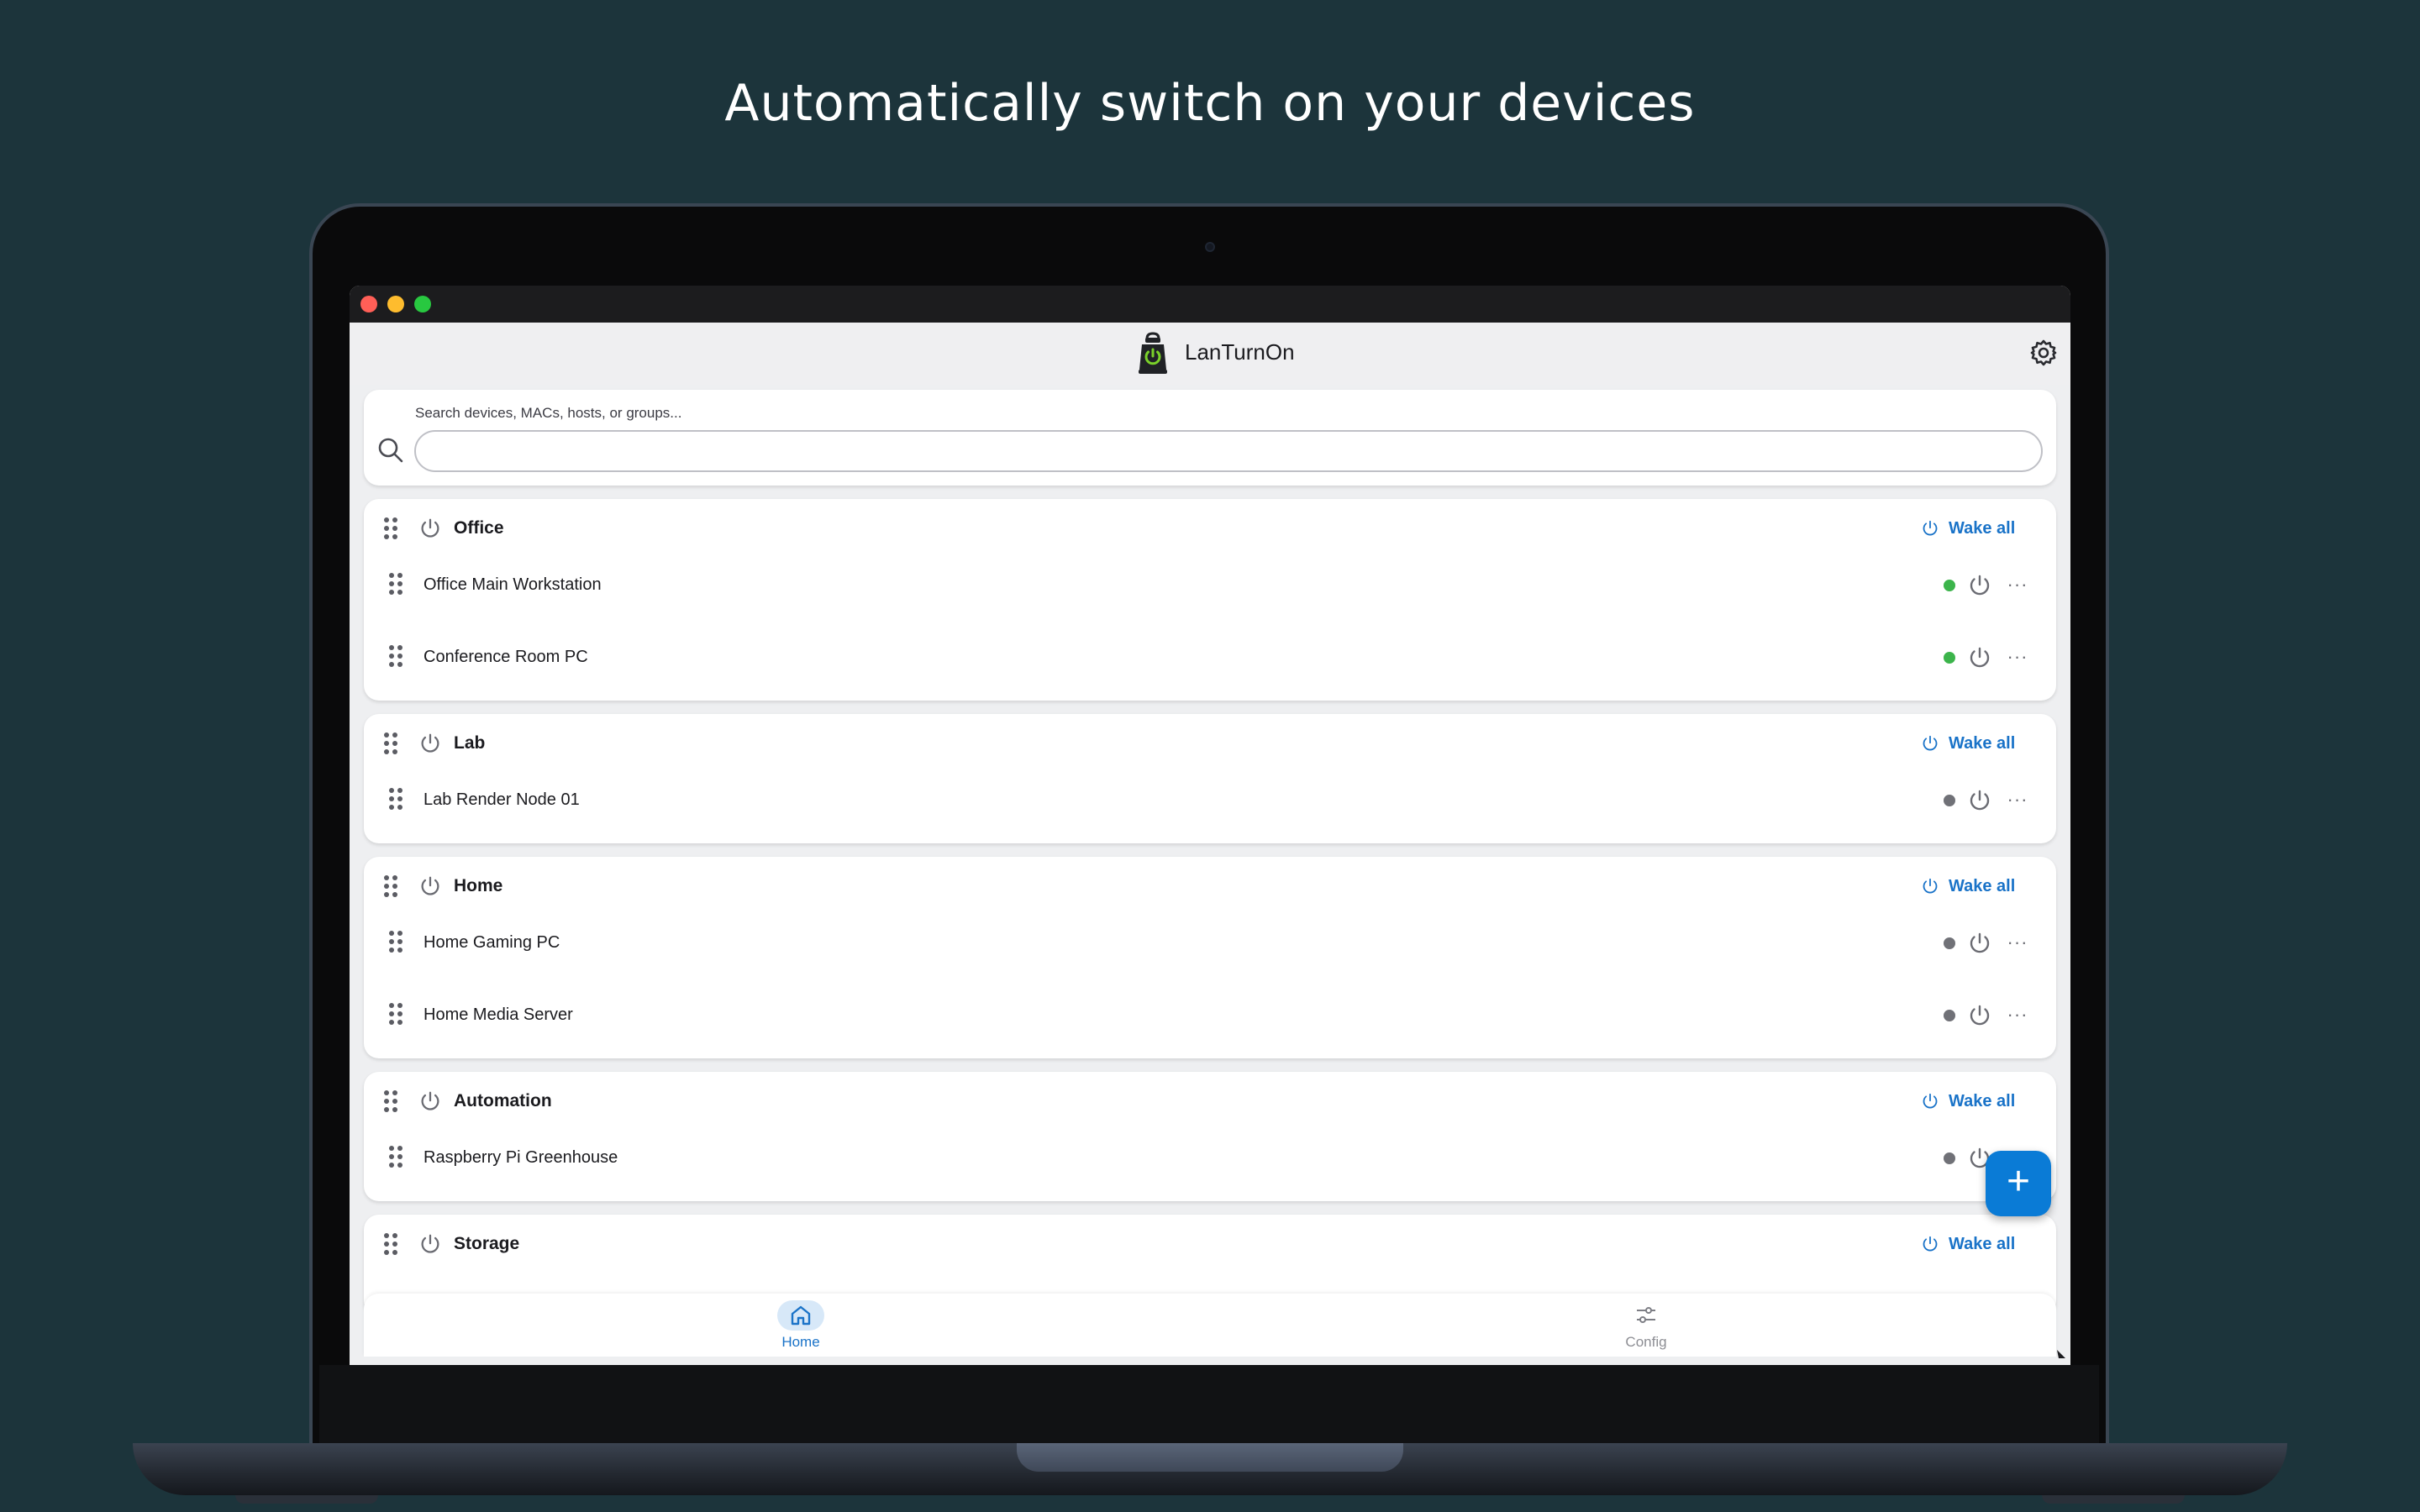  What do you see at coordinates (479, 885) in the screenshot?
I see `group-name: Home` at bounding box center [479, 885].